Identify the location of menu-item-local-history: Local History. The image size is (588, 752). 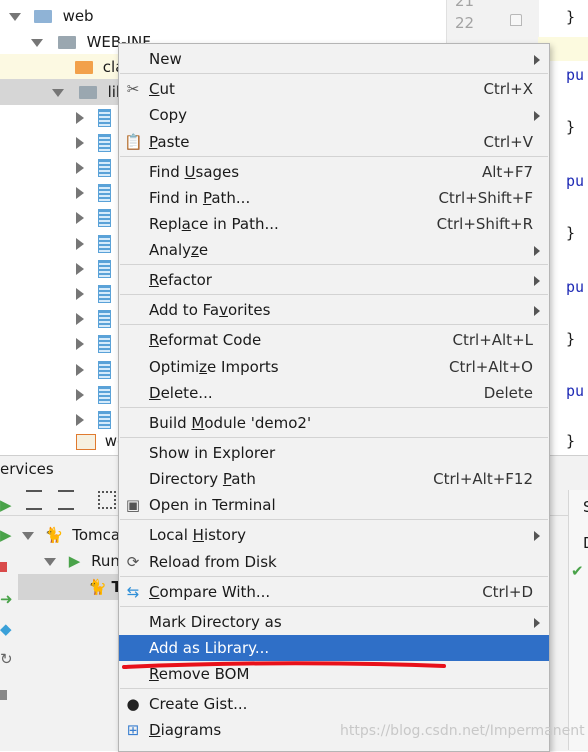
(334, 535).